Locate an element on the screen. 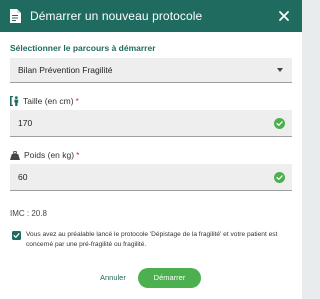 Image resolution: width=320 pixels, height=299 pixels. weight-icon is located at coordinates (15, 155).